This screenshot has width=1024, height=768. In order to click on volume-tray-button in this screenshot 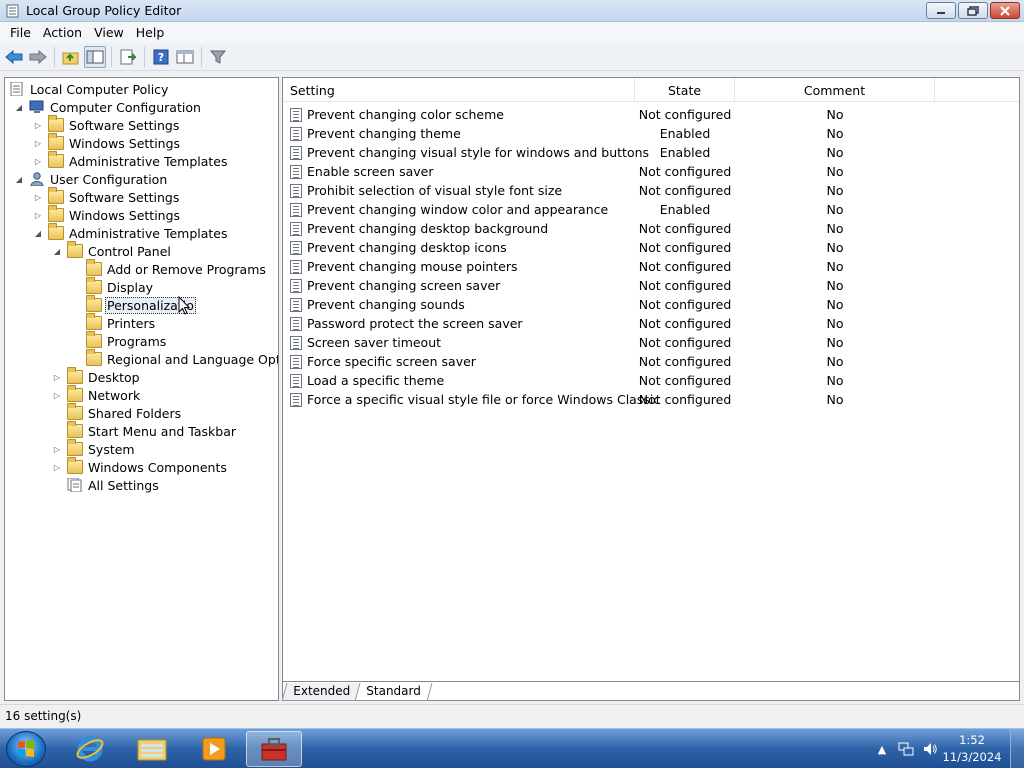, I will do `click(930, 749)`.